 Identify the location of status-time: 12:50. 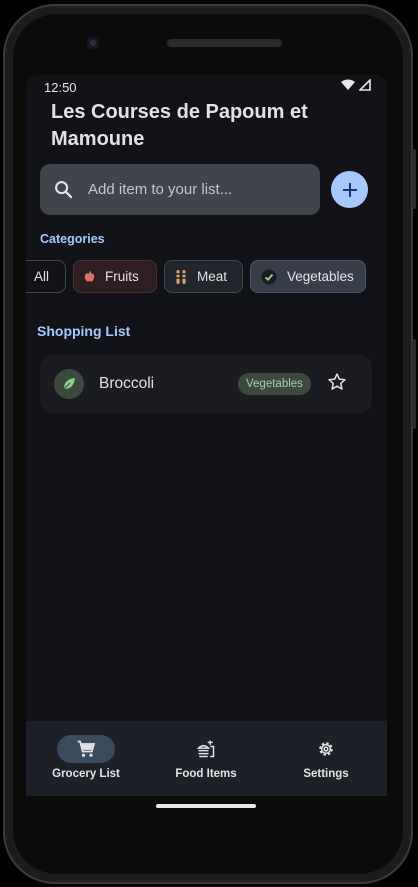
(60, 87).